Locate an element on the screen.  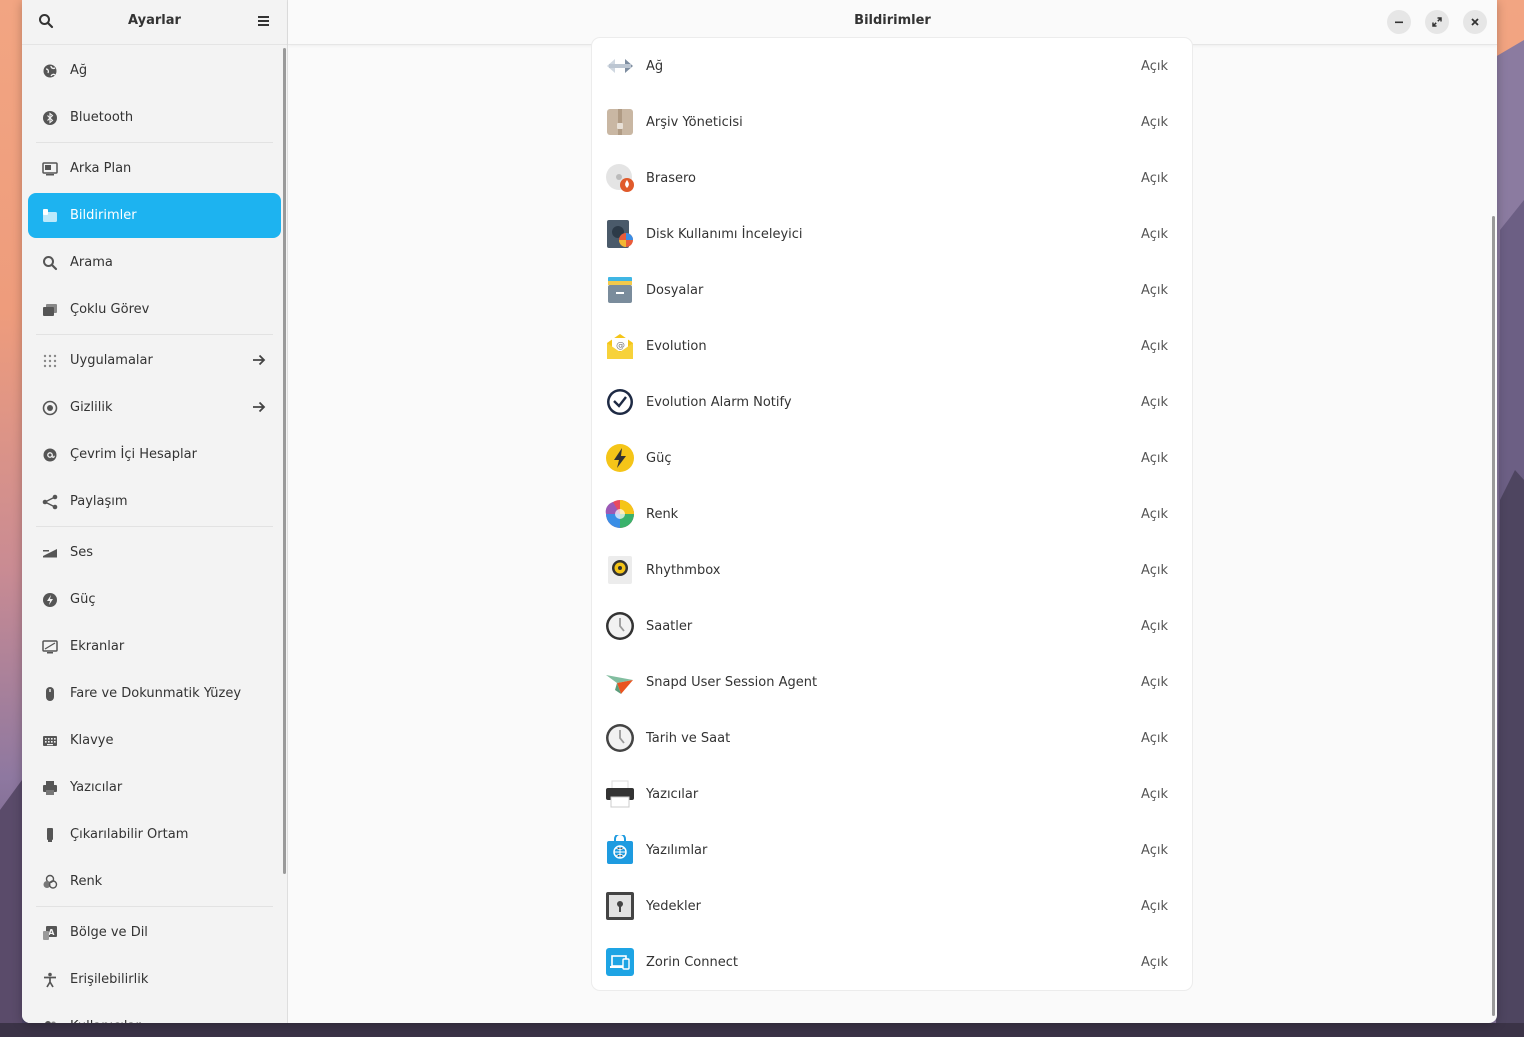
arrow-right-icon is located at coordinates (259, 360).